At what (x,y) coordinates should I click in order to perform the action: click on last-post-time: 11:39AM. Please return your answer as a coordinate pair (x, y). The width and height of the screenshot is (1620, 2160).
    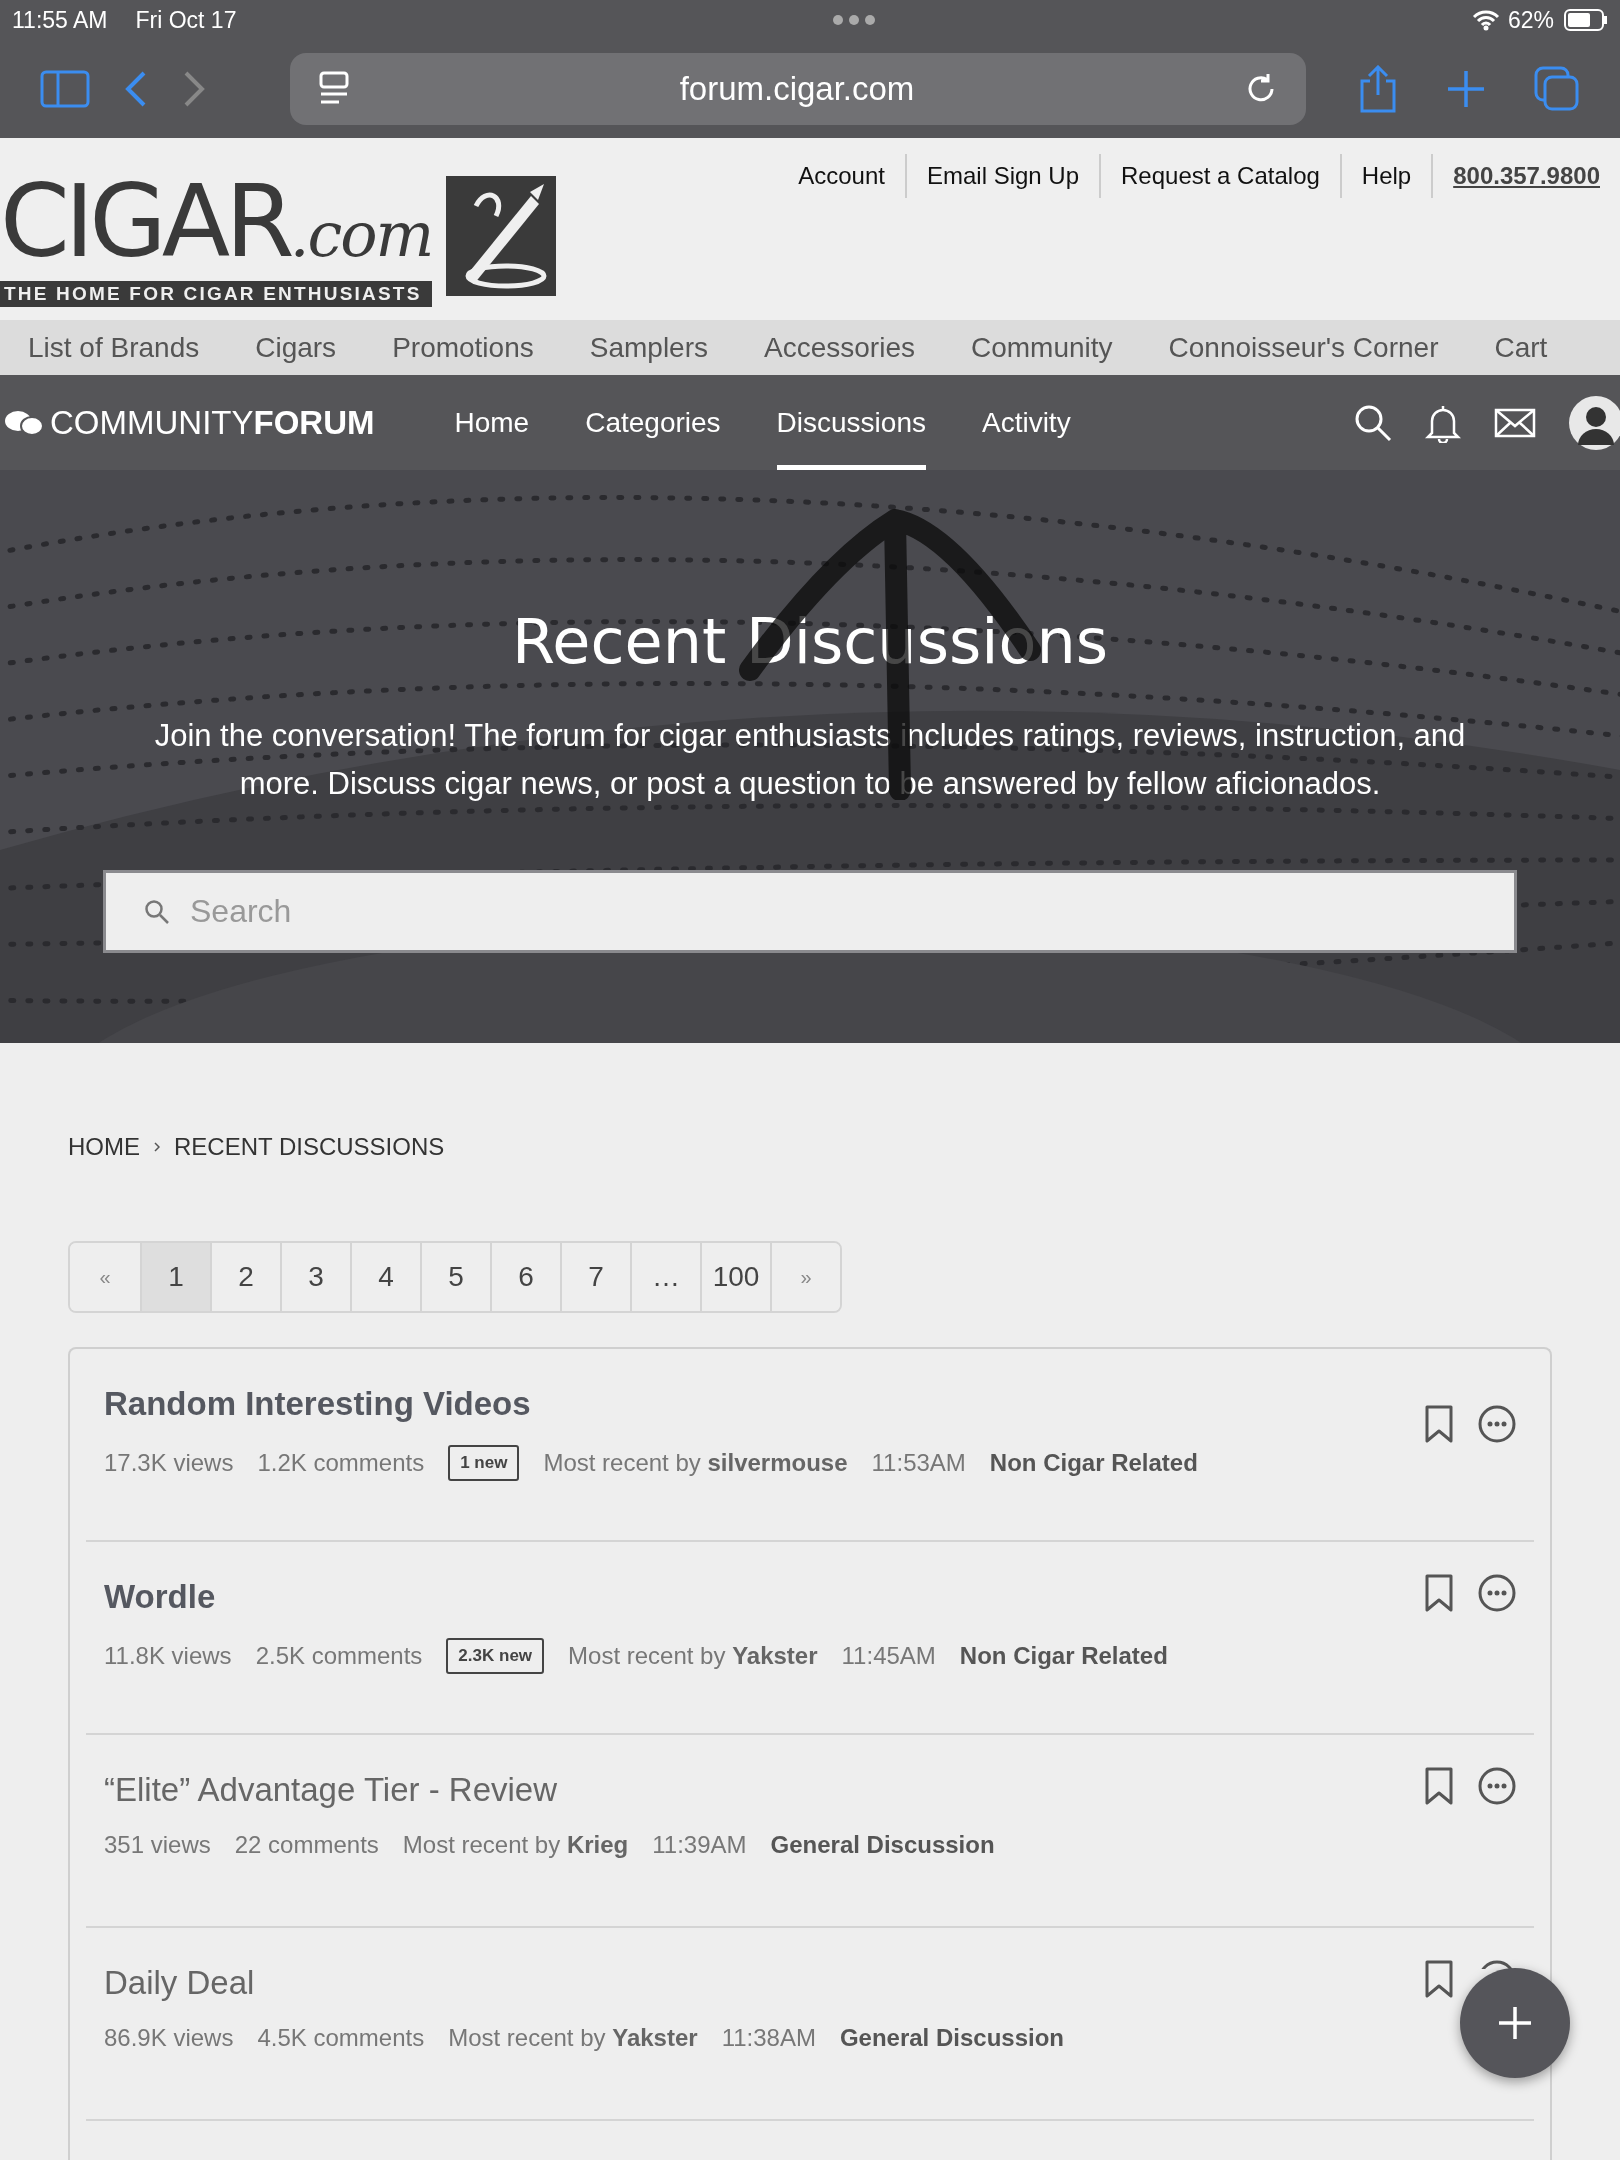
    Looking at the image, I should click on (699, 1845).